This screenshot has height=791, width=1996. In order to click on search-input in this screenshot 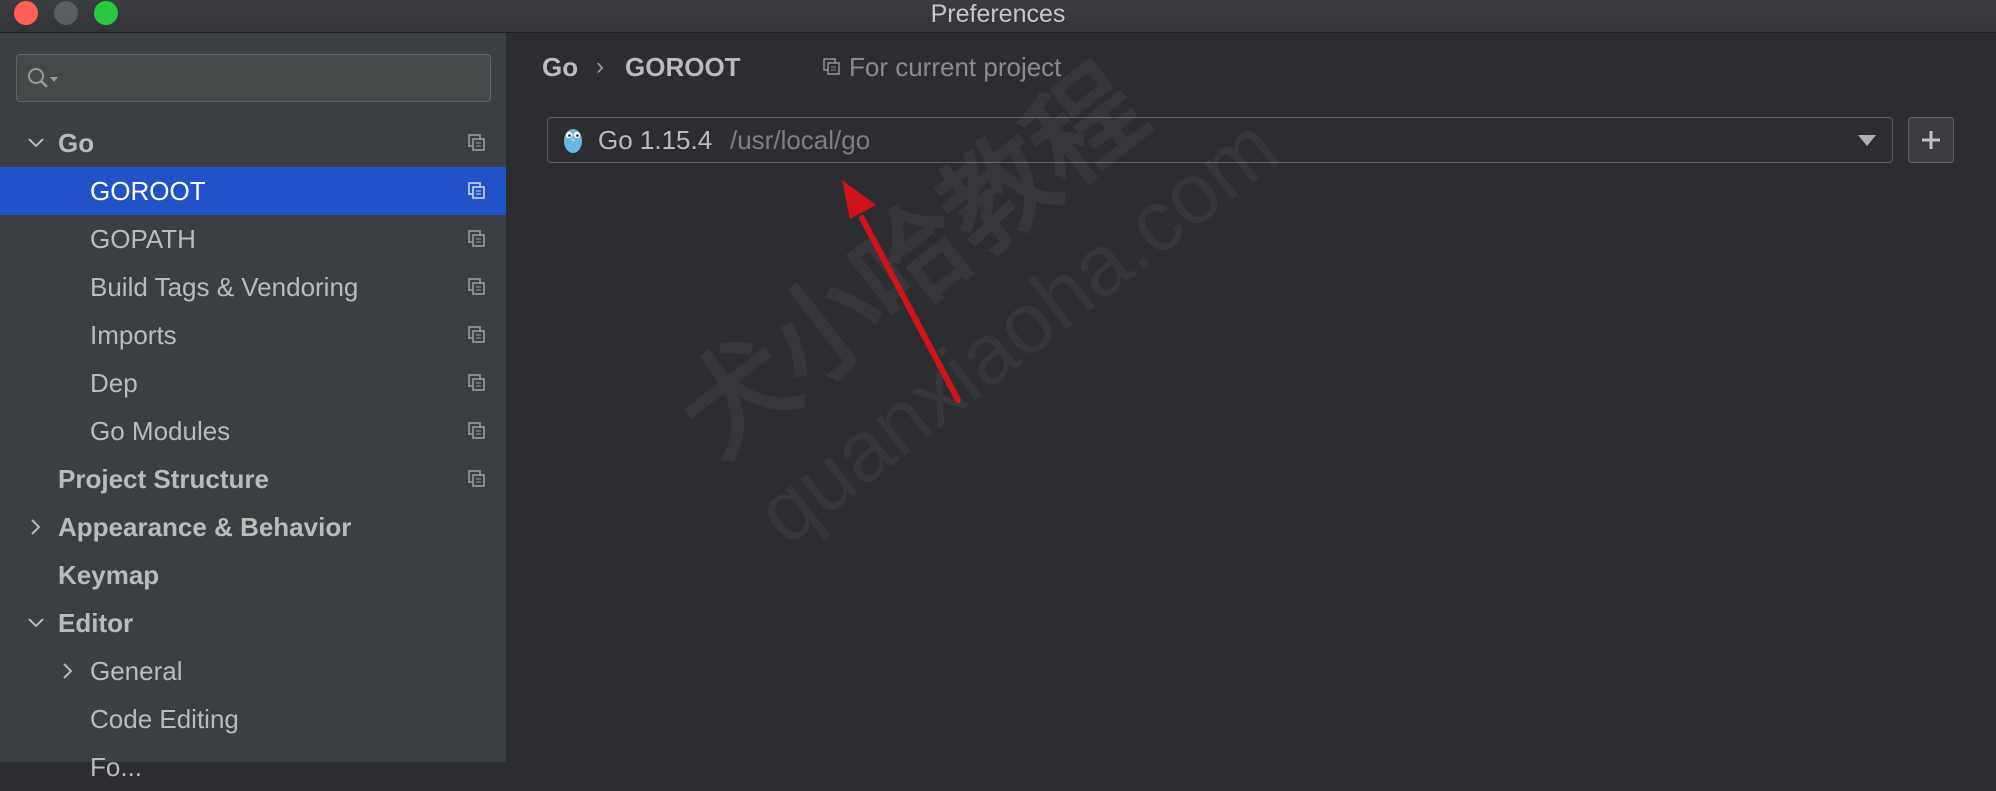, I will do `click(253, 78)`.